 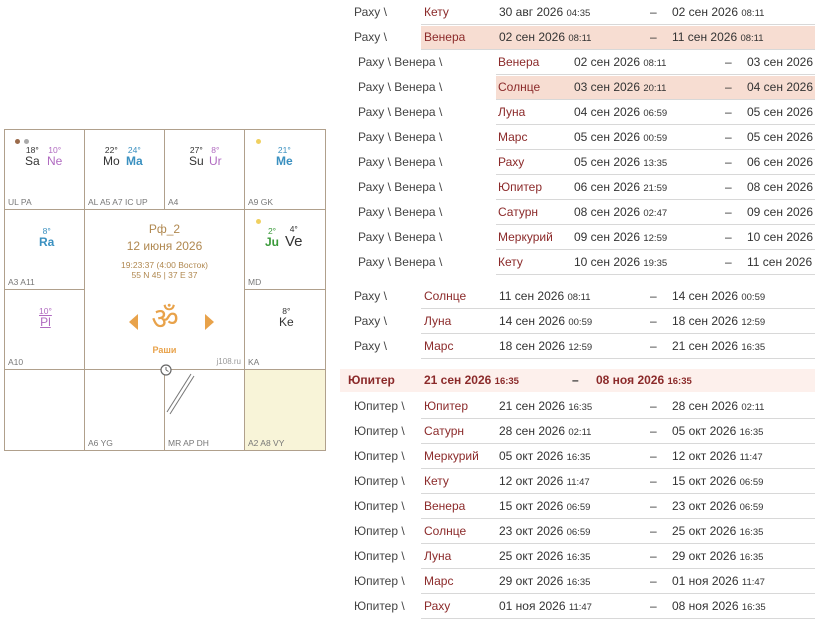 I want to click on house-8: A6 YG, so click(x=125, y=410).